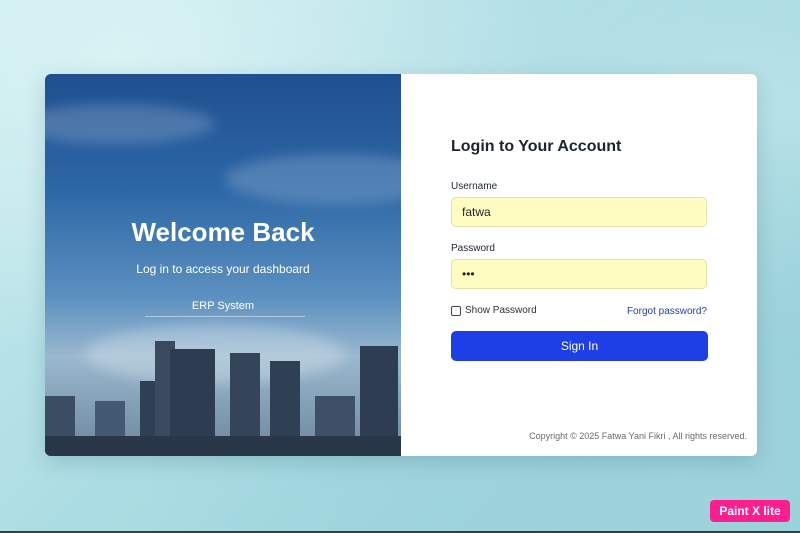 Image resolution: width=800 pixels, height=533 pixels. Describe the element at coordinates (579, 346) in the screenshot. I see `sign-in-button: Sign In` at that location.